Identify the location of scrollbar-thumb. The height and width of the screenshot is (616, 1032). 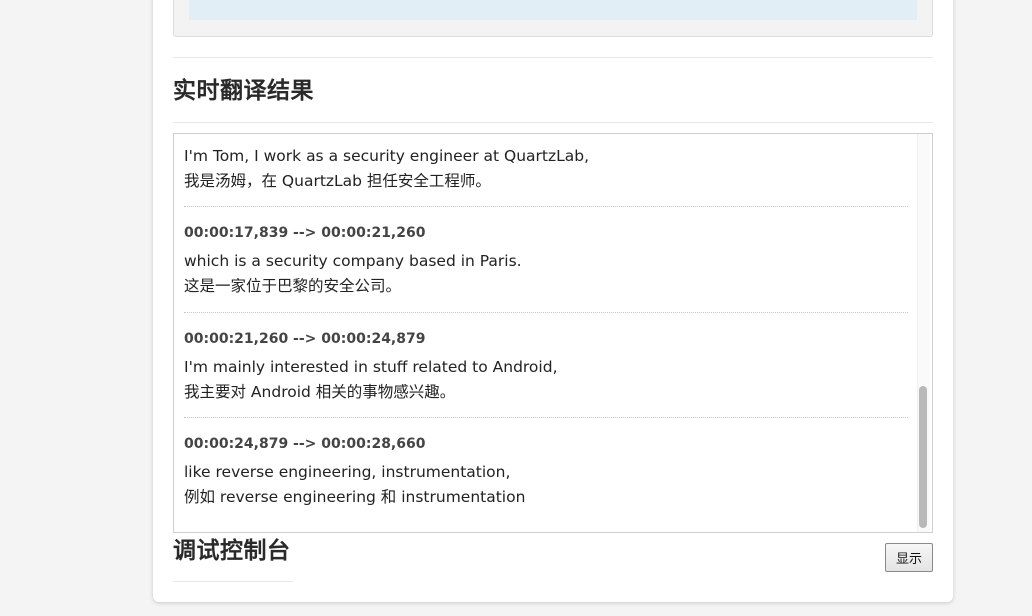
(923, 457).